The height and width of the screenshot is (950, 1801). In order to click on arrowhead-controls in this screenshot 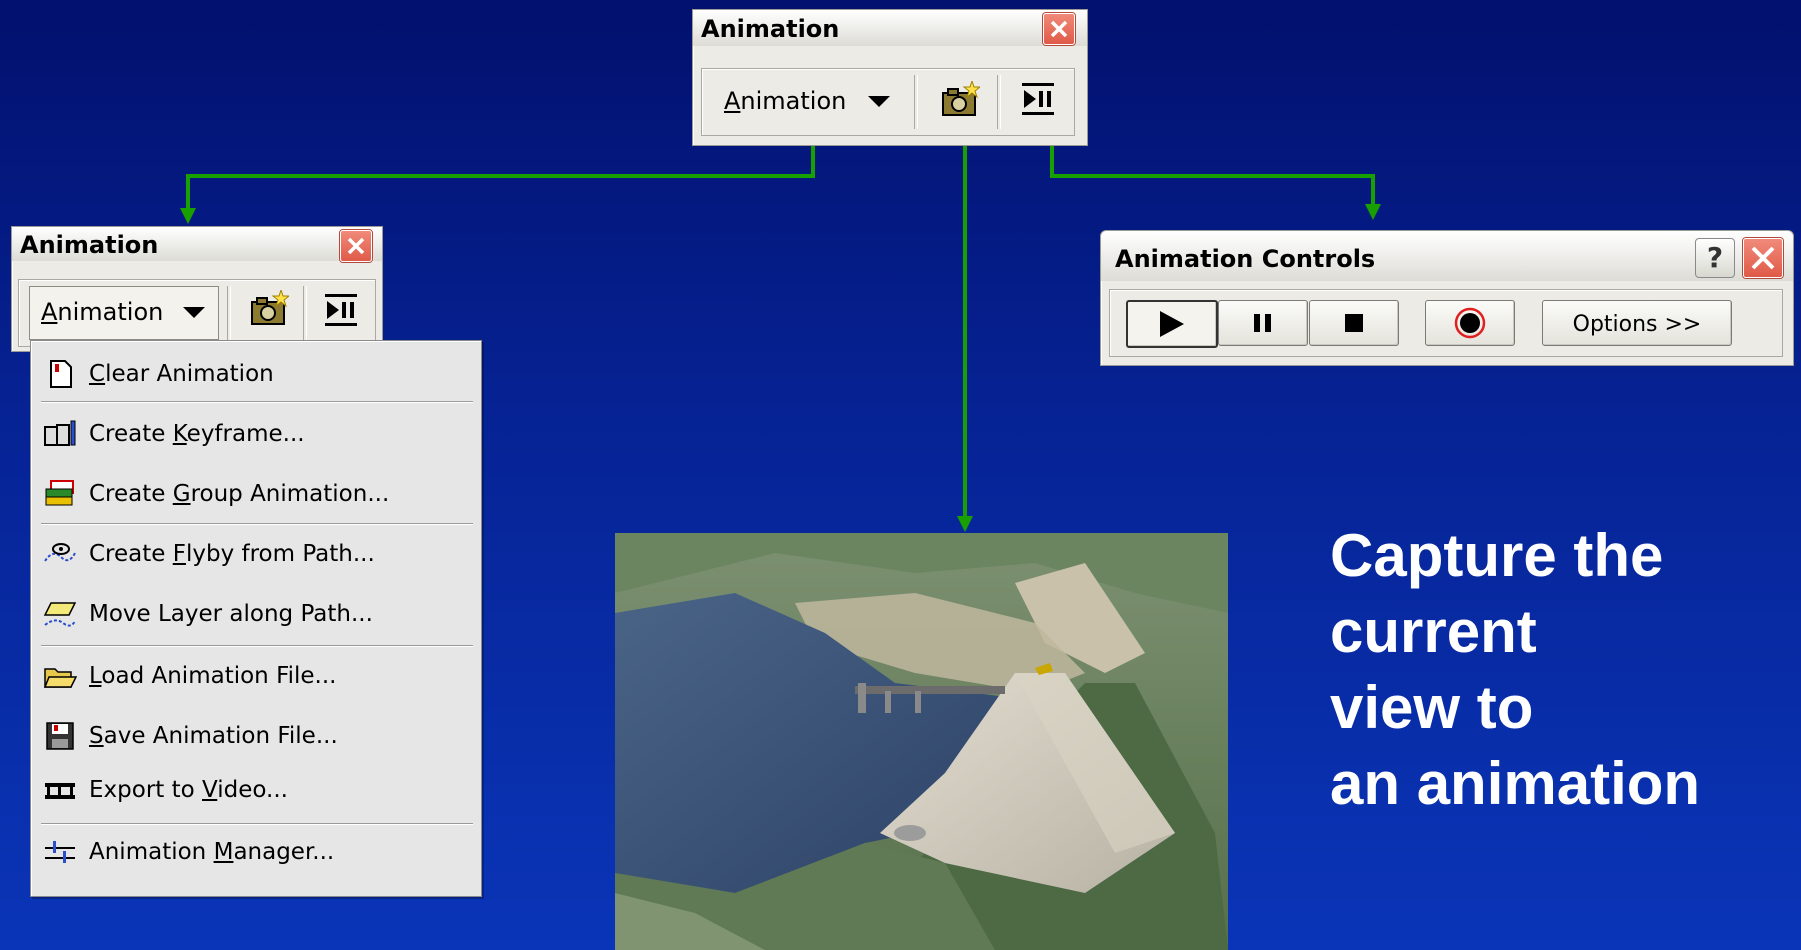, I will do `click(1373, 212)`.